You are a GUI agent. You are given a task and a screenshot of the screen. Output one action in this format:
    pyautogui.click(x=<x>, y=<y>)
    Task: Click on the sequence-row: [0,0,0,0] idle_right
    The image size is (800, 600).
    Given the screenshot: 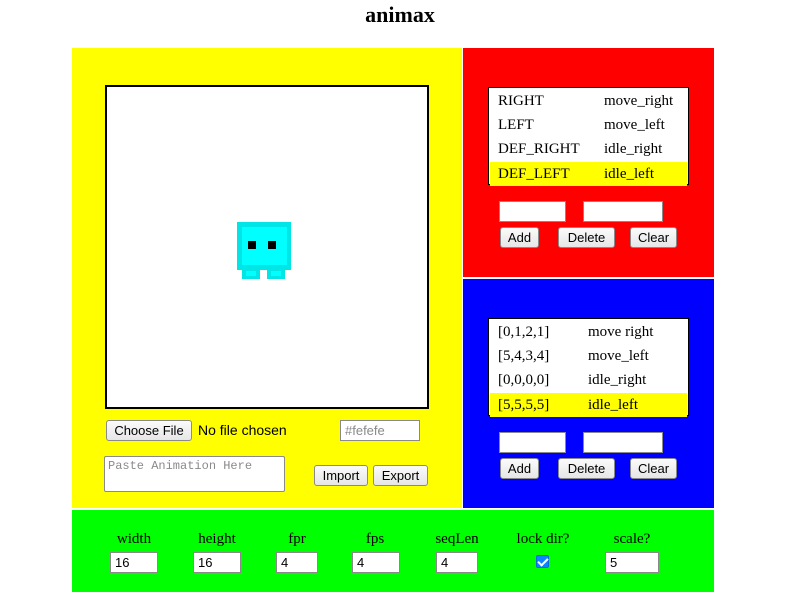 What is the action you would take?
    pyautogui.click(x=588, y=380)
    